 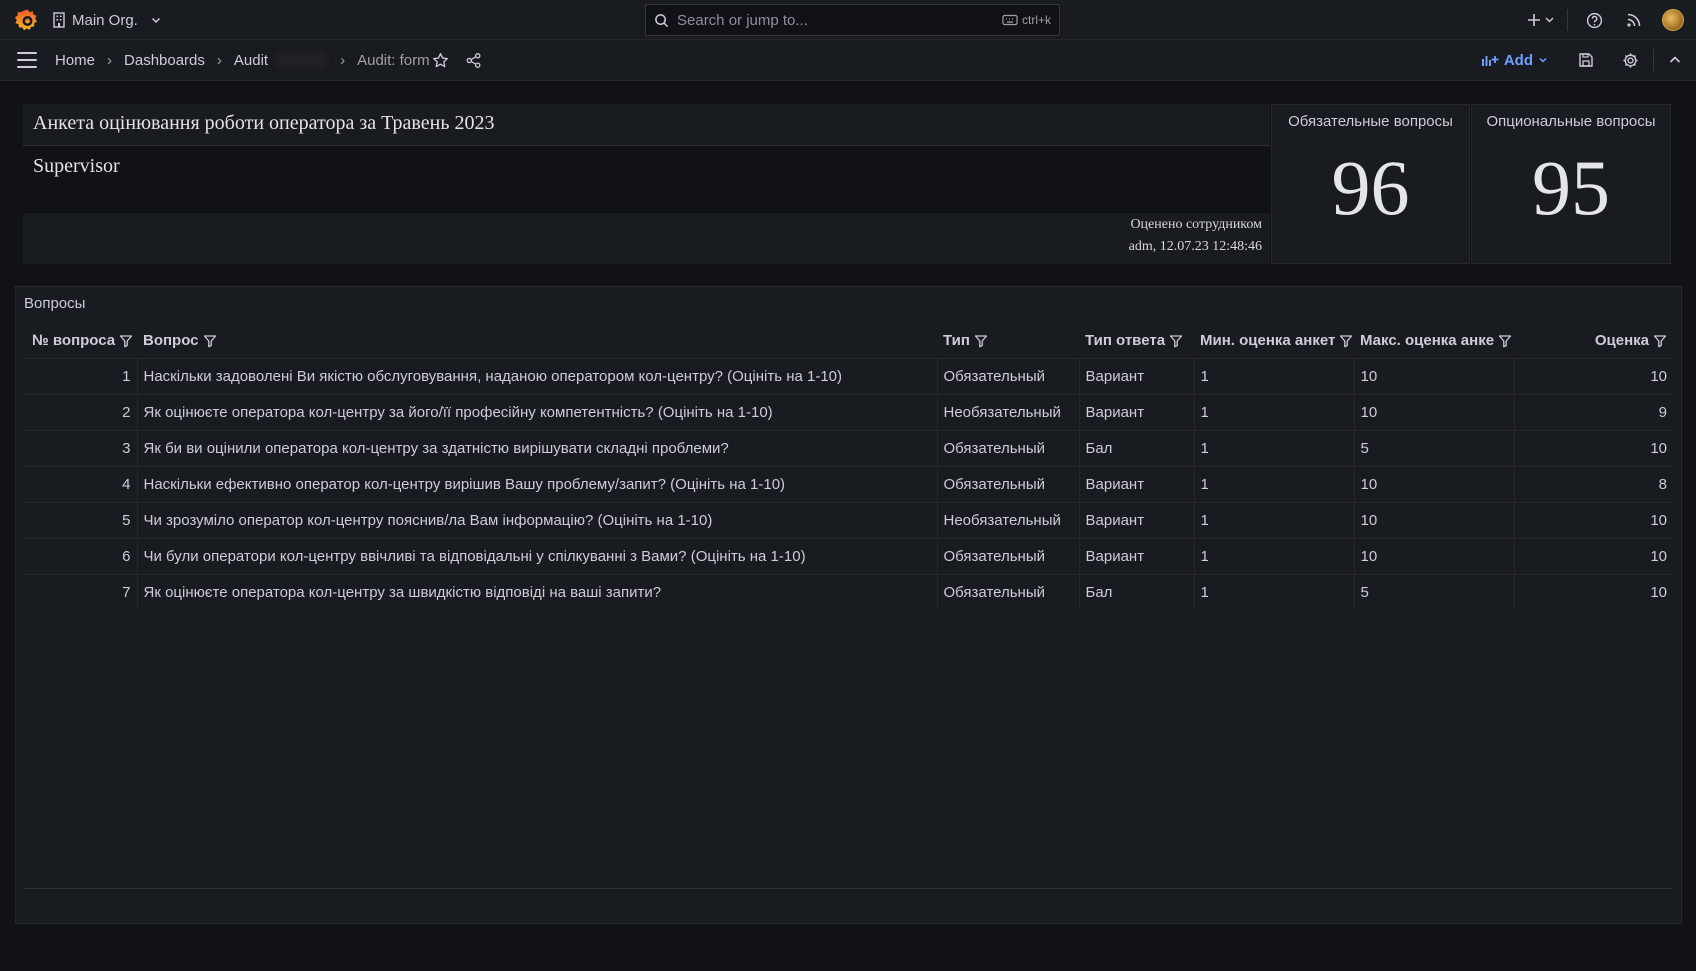 What do you see at coordinates (1621, 341) in the screenshot?
I see `column-header-label: Оценка` at bounding box center [1621, 341].